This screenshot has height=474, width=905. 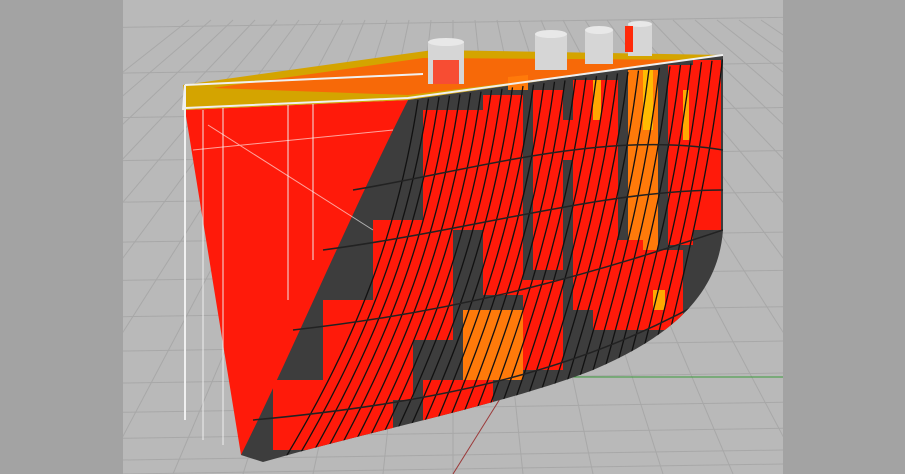 What do you see at coordinates (61, 237) in the screenshot?
I see `left-side-panel` at bounding box center [61, 237].